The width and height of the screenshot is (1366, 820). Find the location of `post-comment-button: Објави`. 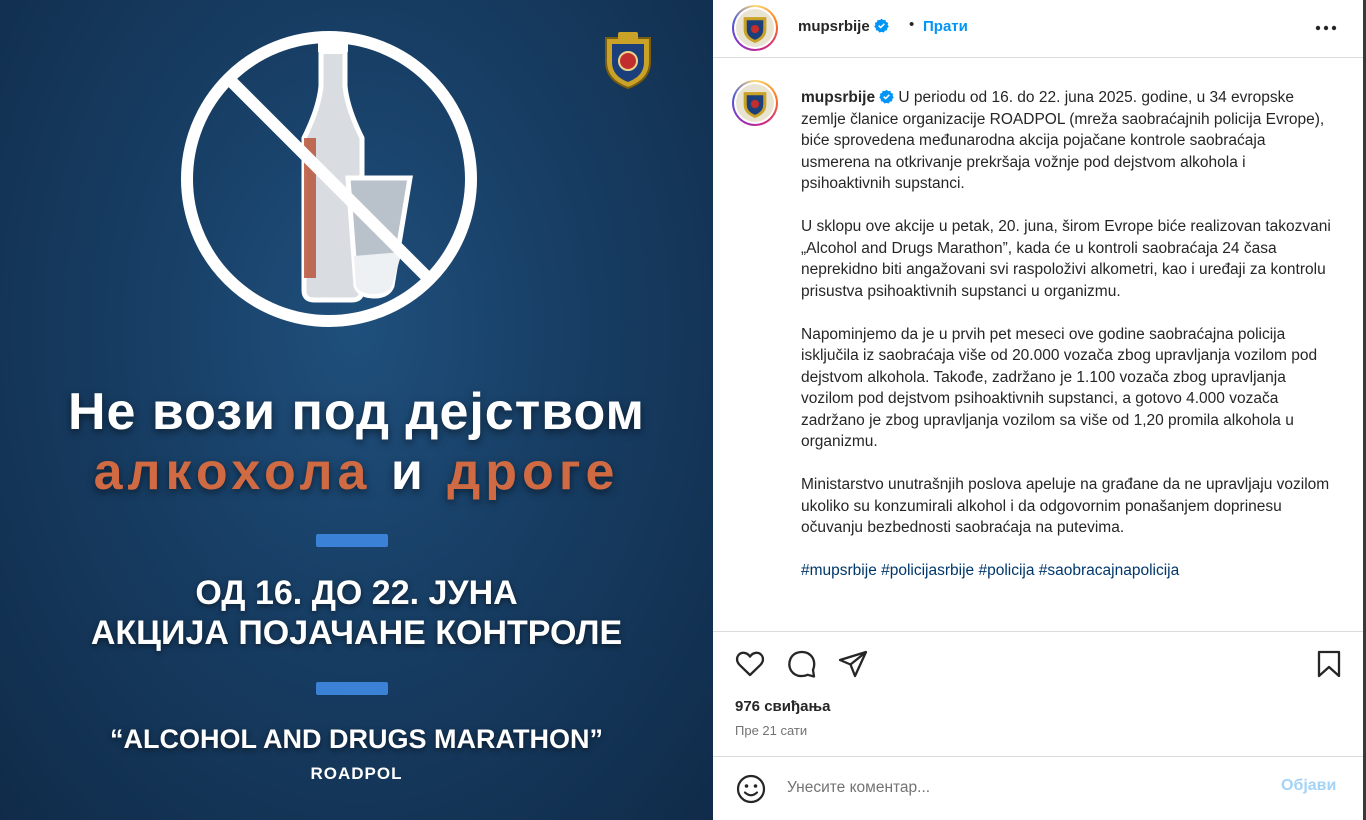

post-comment-button: Објави is located at coordinates (1308, 786).